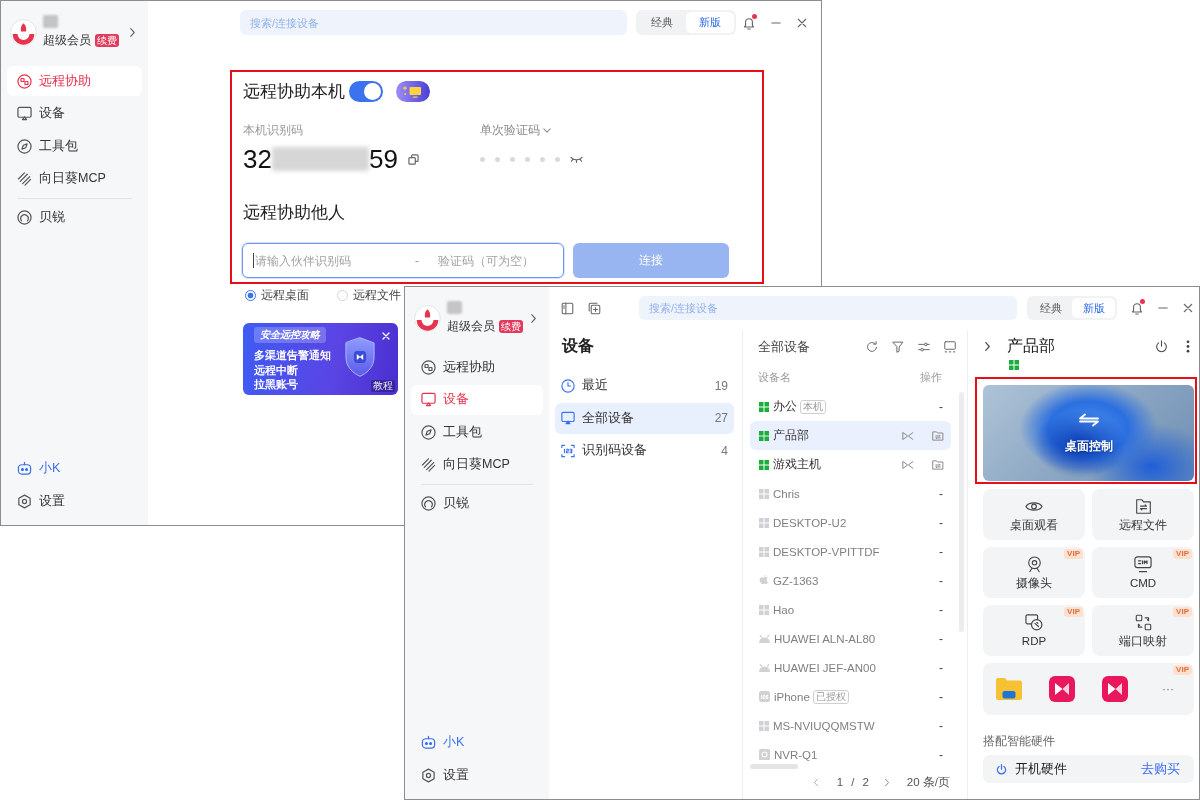  I want to click on add-window-icon, so click(594, 308).